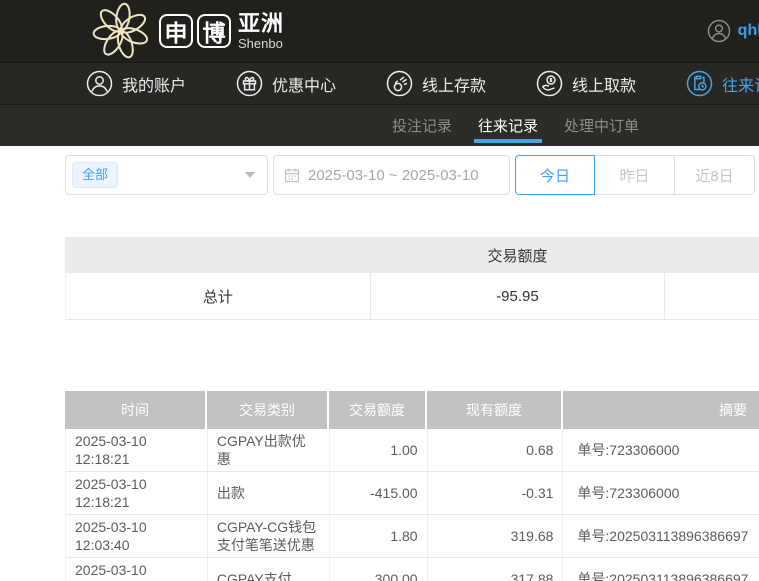 Image resolution: width=759 pixels, height=581 pixels. I want to click on col-header-type: 交易类别, so click(268, 410).